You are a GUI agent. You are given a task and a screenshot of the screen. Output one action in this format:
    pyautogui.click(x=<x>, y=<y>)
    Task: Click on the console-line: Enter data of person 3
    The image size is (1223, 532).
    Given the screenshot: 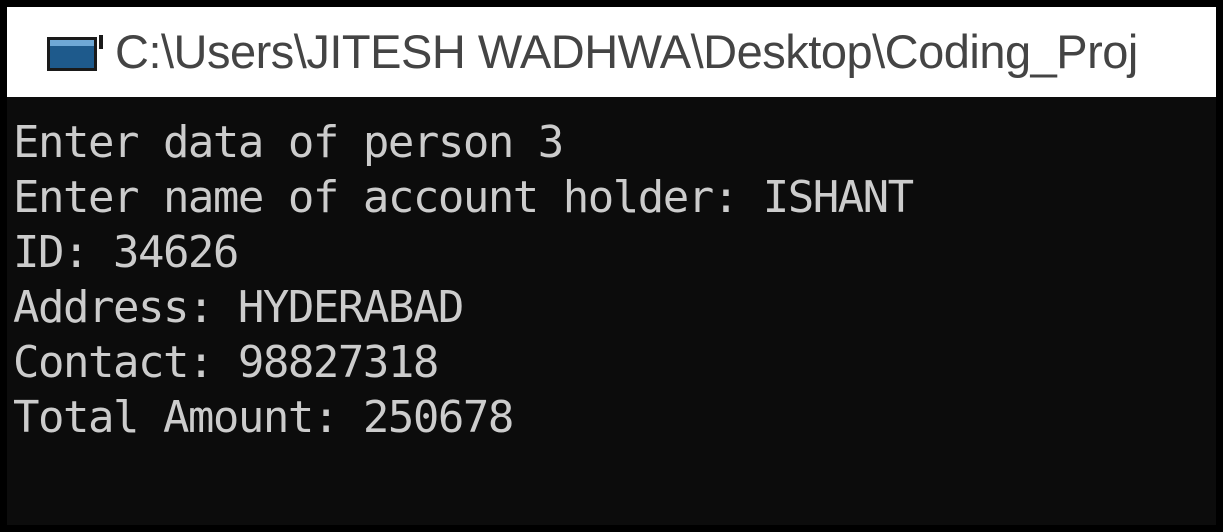 What is the action you would take?
    pyautogui.click(x=288, y=142)
    